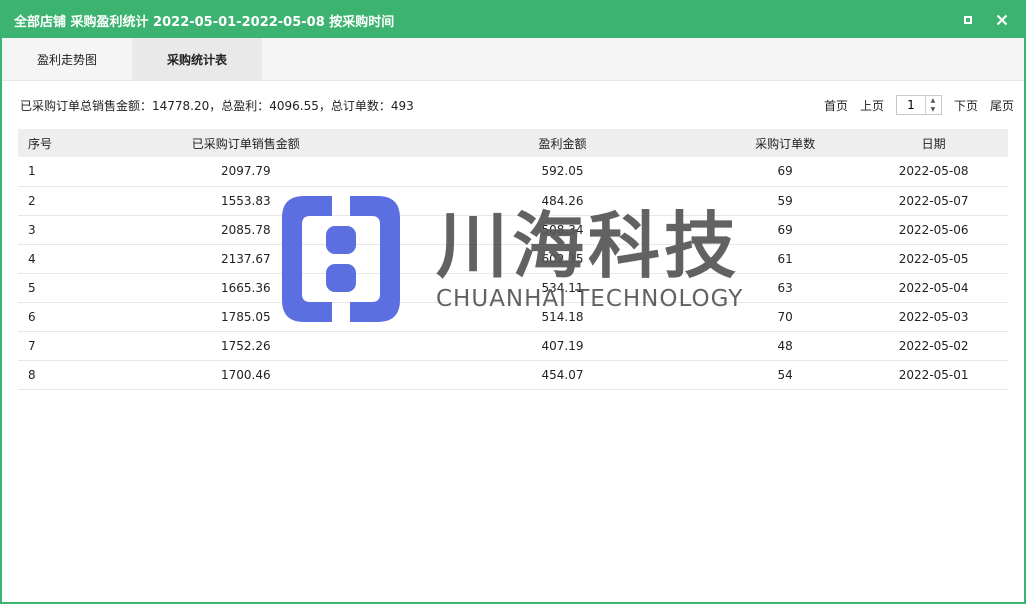 The image size is (1026, 604). I want to click on header-profit: 盈利金额, so click(562, 143).